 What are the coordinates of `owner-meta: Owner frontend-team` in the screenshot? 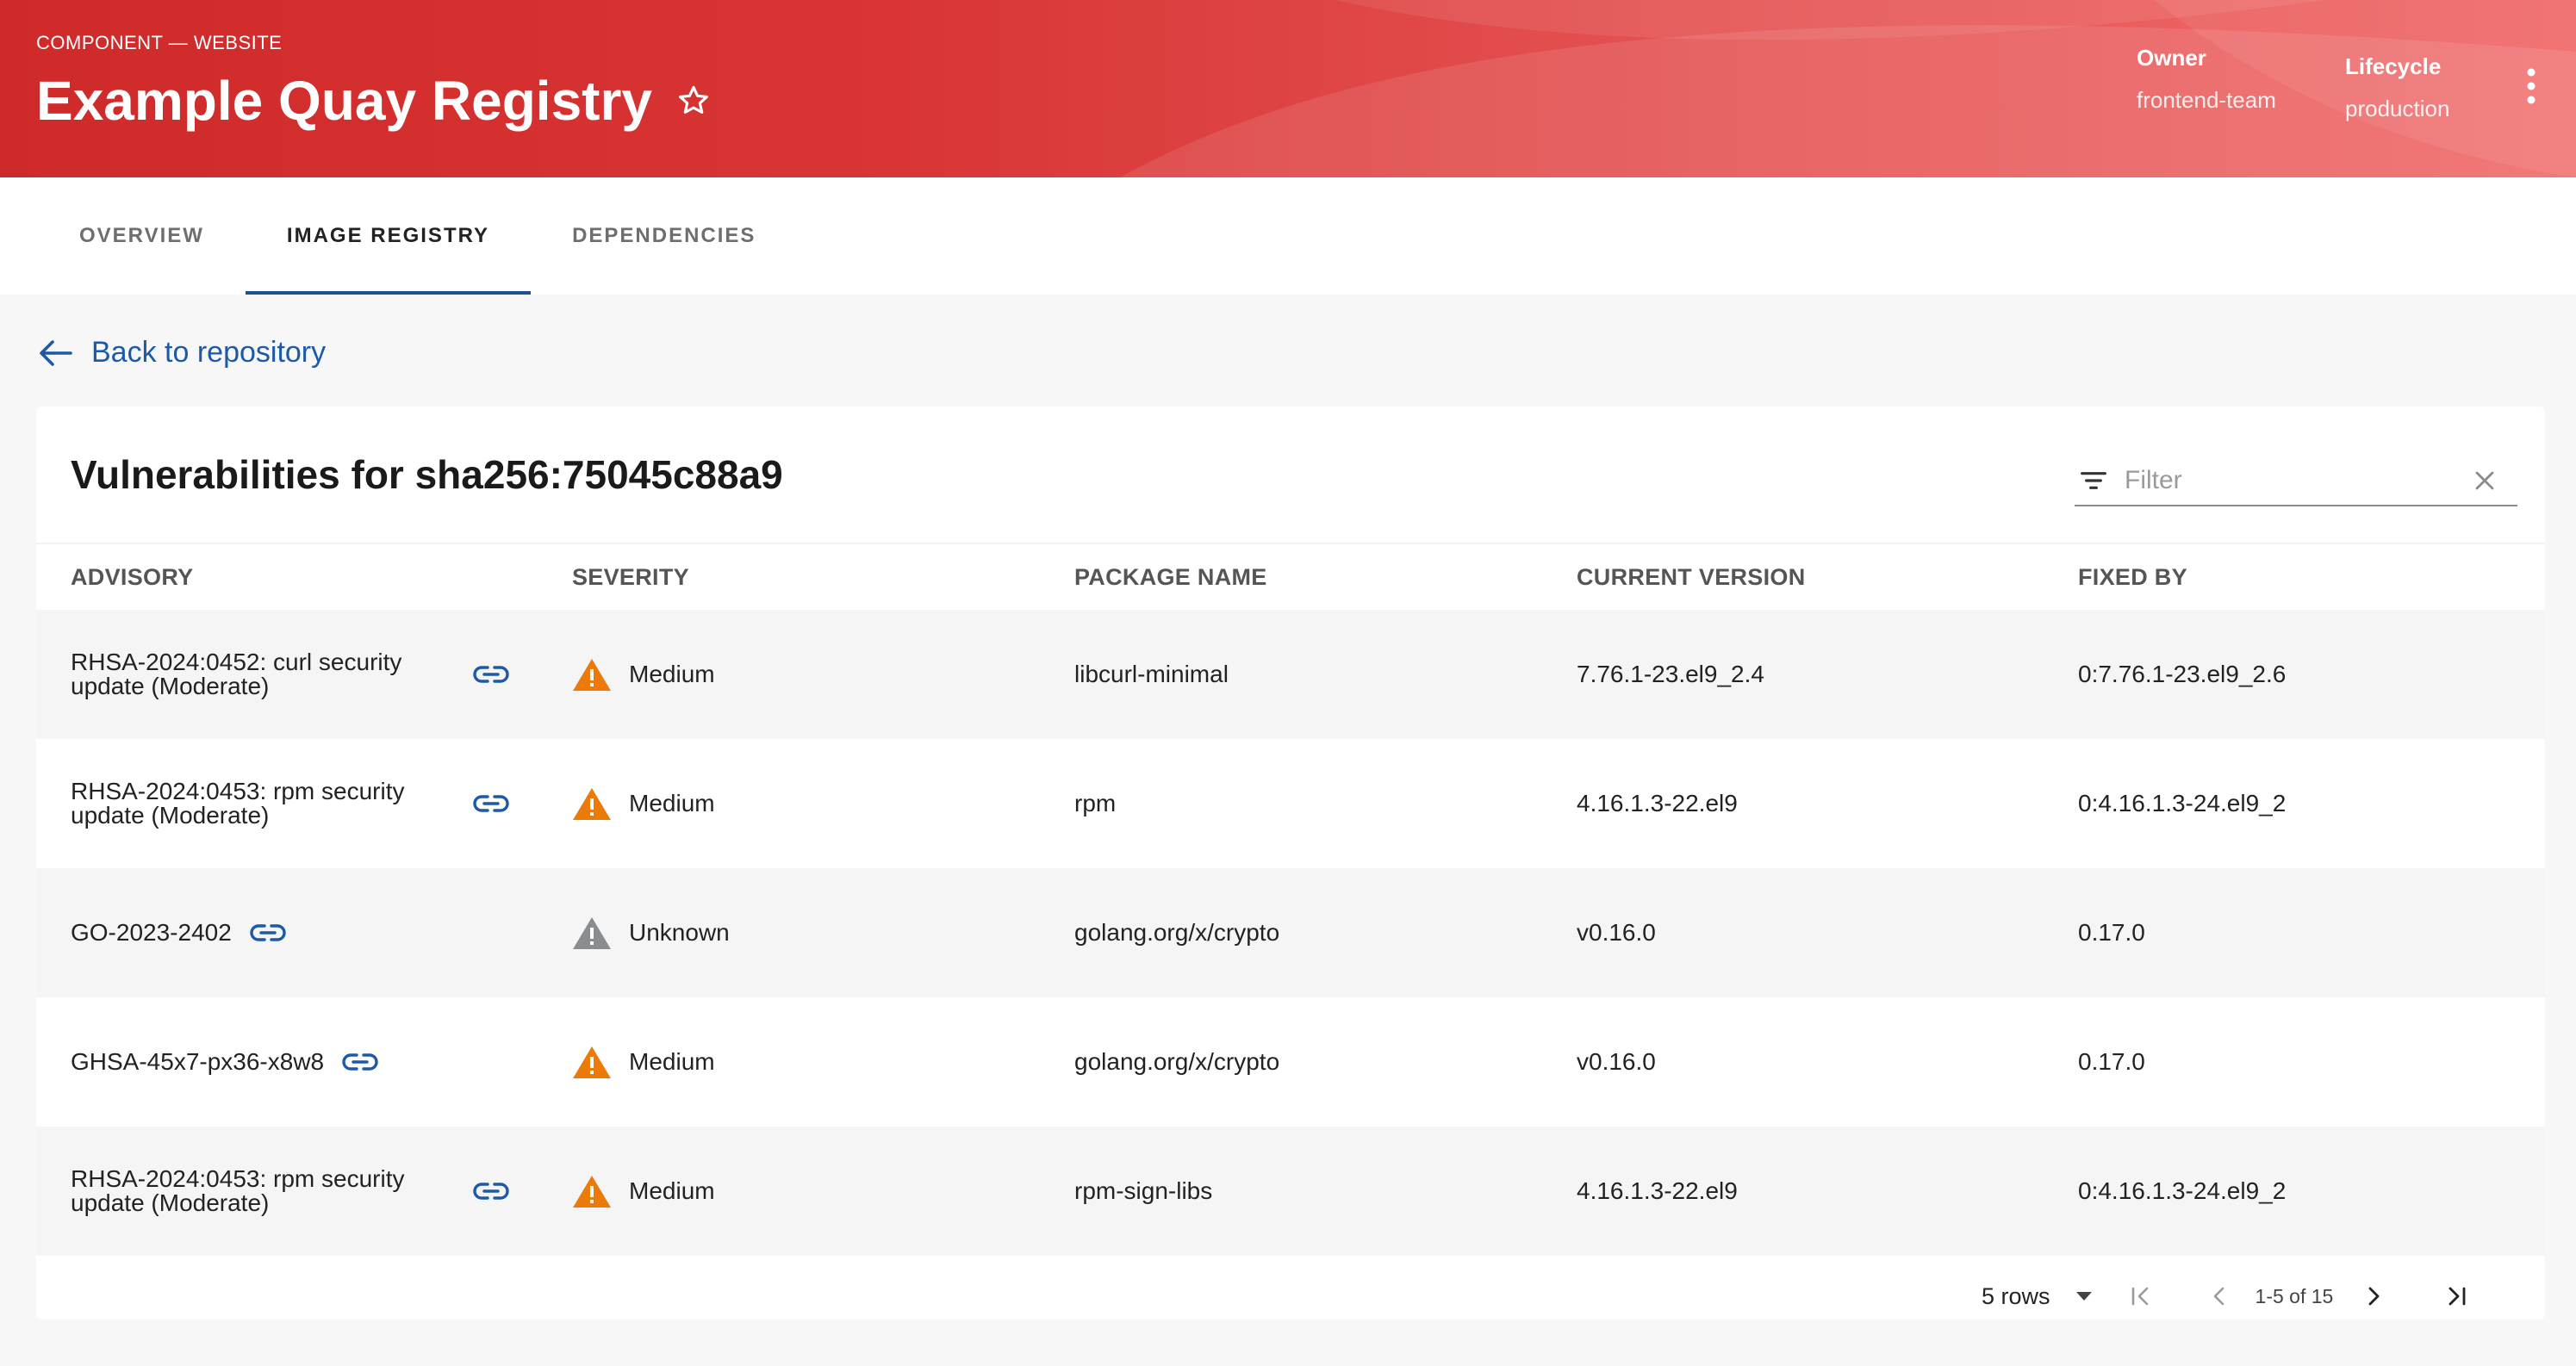 It's located at (2207, 79).